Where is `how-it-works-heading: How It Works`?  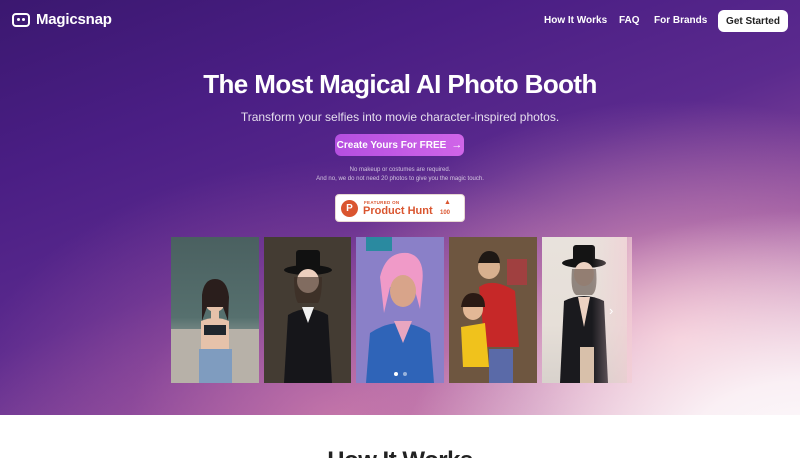
how-it-works-heading: How It Works is located at coordinates (400, 452).